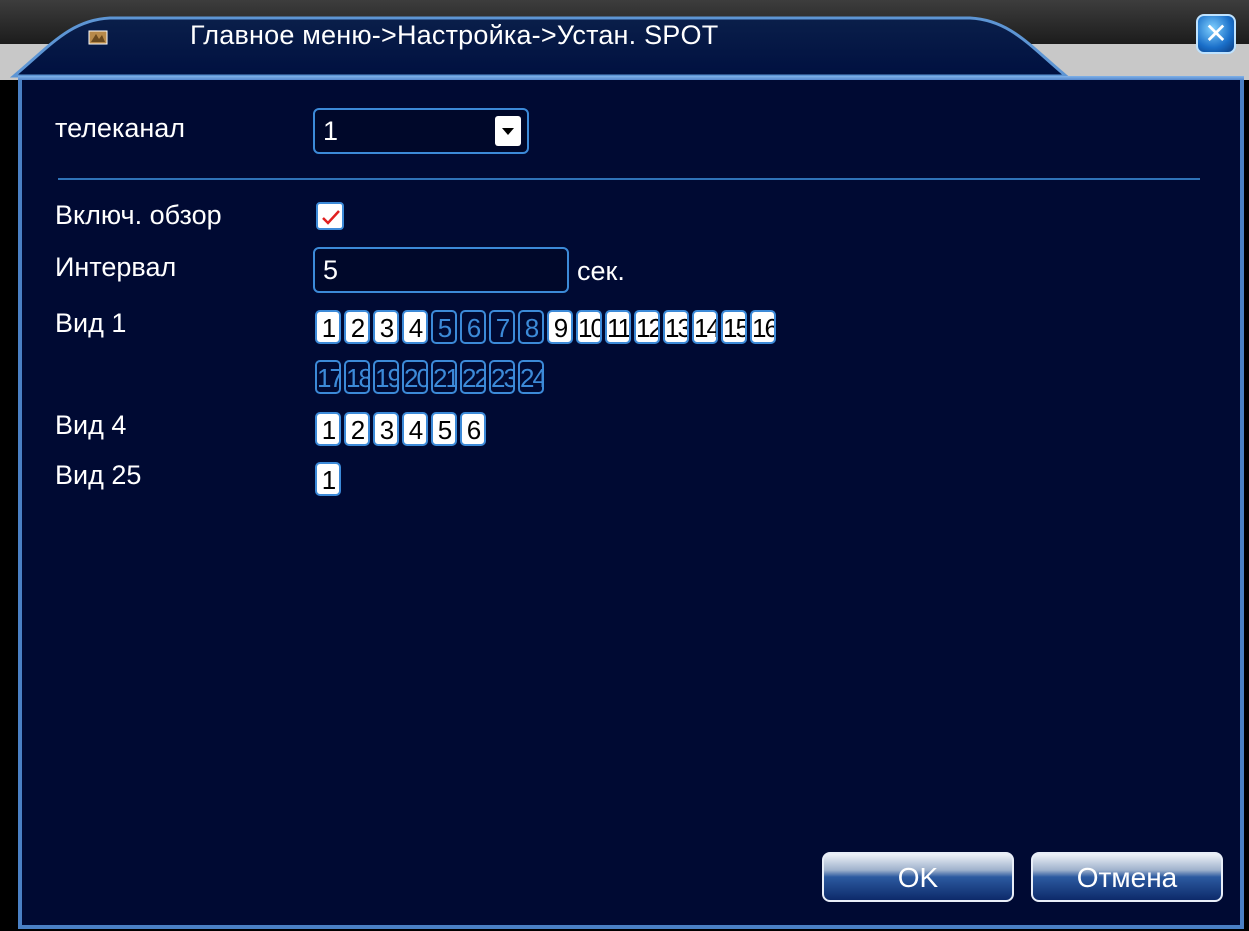 The width and height of the screenshot is (1249, 931). What do you see at coordinates (331, 270) in the screenshot?
I see `interval-value: 5` at bounding box center [331, 270].